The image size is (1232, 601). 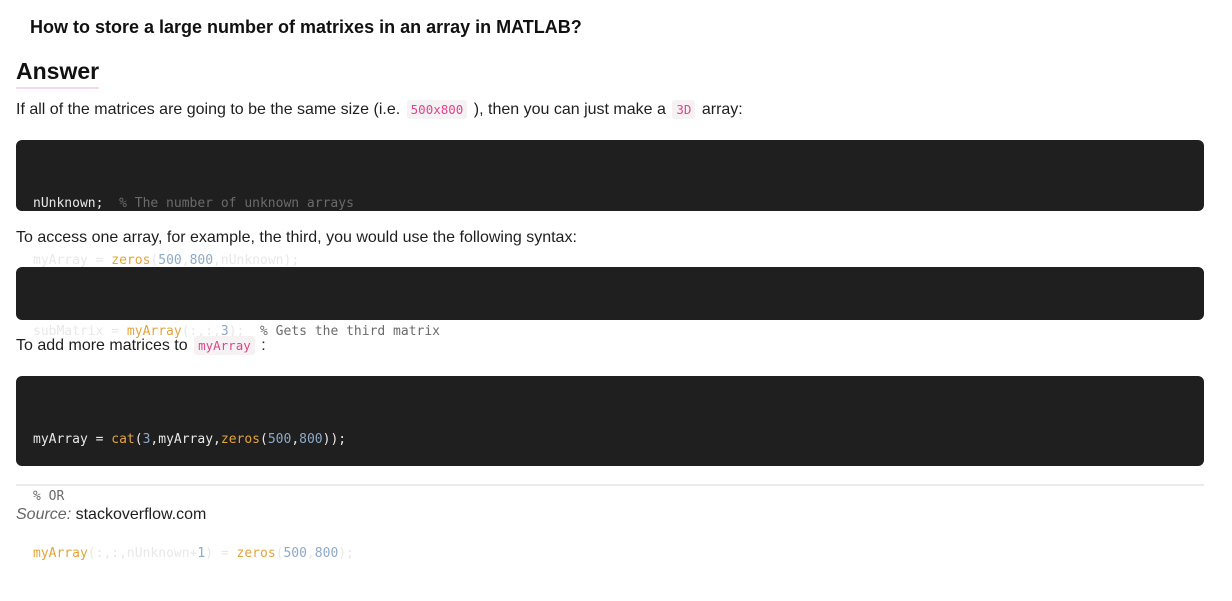 What do you see at coordinates (437, 109) in the screenshot?
I see `inline-code-size: 500x800` at bounding box center [437, 109].